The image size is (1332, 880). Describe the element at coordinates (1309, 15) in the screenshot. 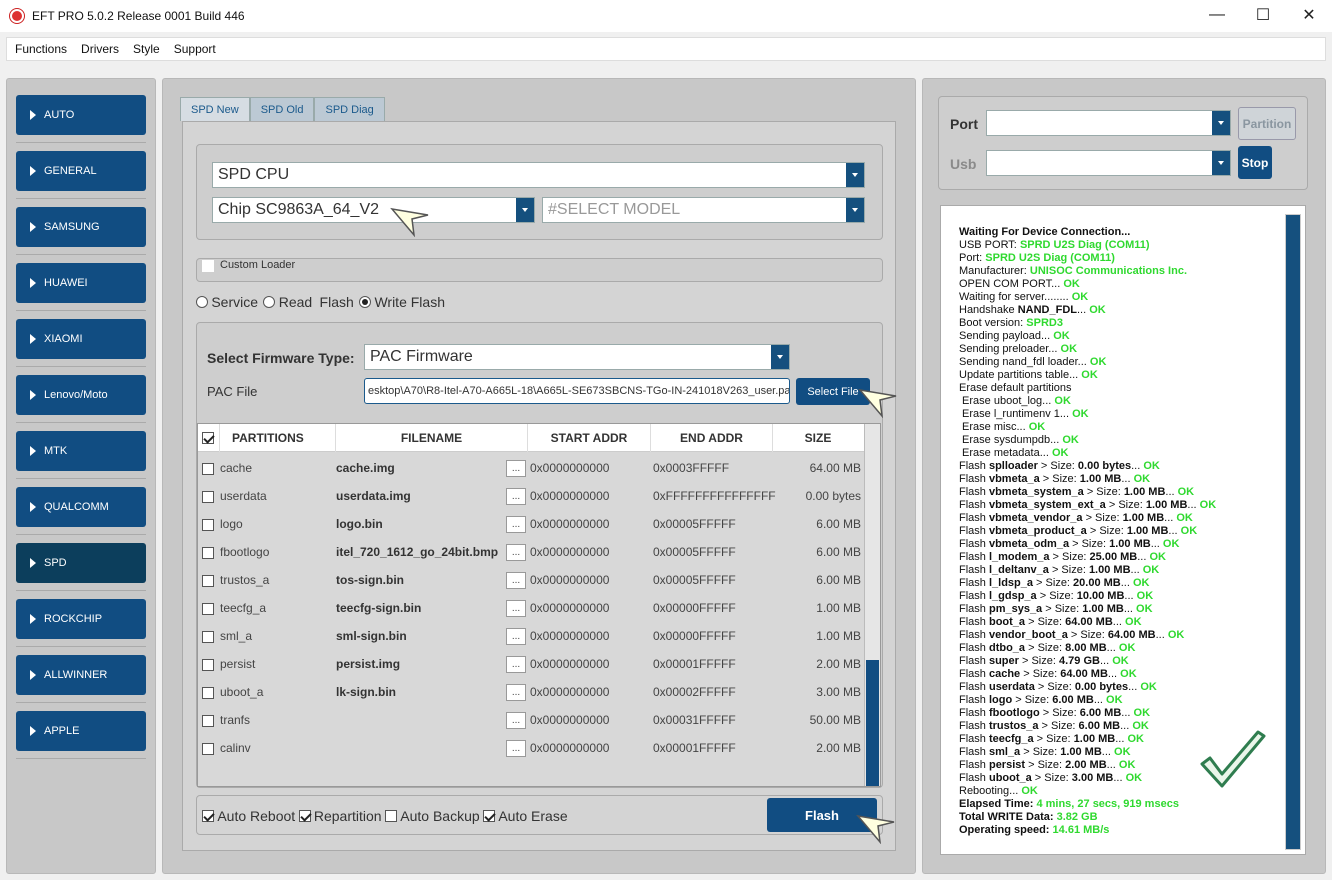

I see `close-icon: ✕` at that location.